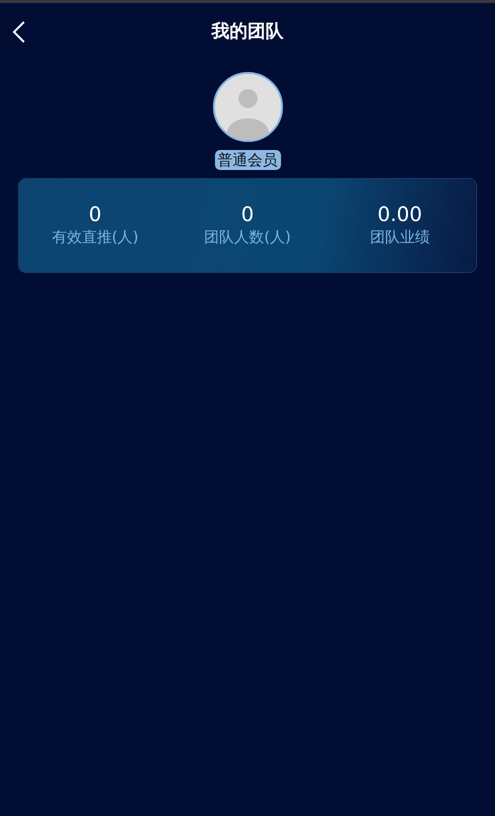 The image size is (495, 816). I want to click on stat-label: 团队人数(人), so click(247, 237).